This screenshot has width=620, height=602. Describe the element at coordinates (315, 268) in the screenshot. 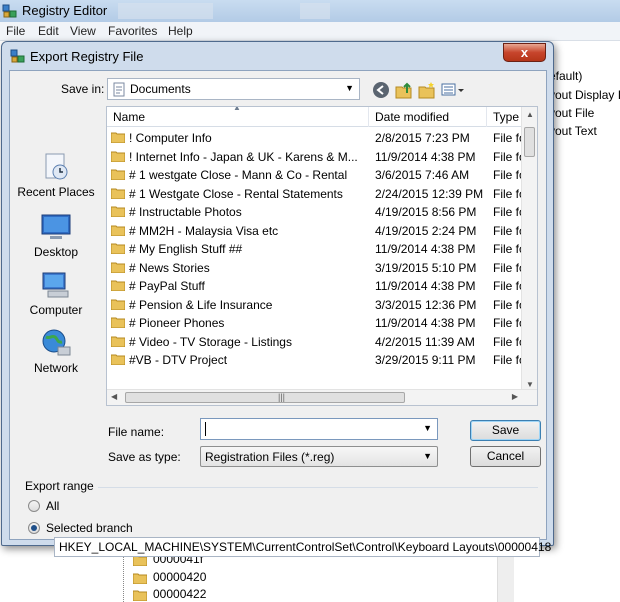

I see `file-row: # News Stories 3/19/2015 5:10 PM File fol` at that location.